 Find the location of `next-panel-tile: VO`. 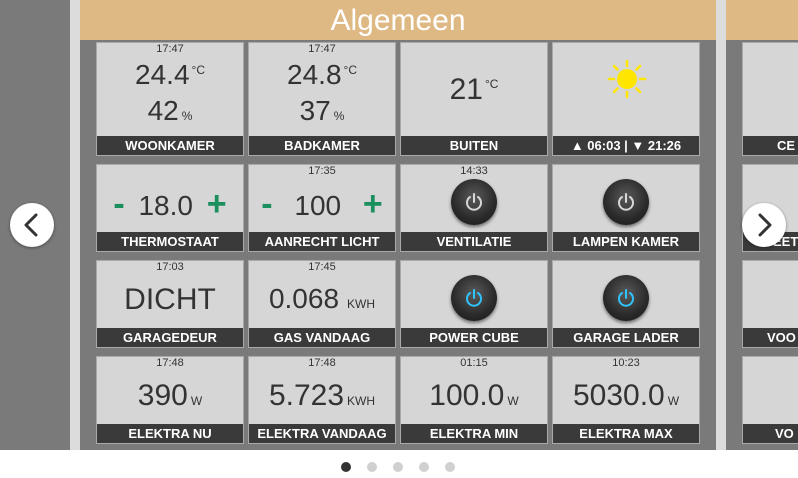

next-panel-tile: VO is located at coordinates (770, 400).